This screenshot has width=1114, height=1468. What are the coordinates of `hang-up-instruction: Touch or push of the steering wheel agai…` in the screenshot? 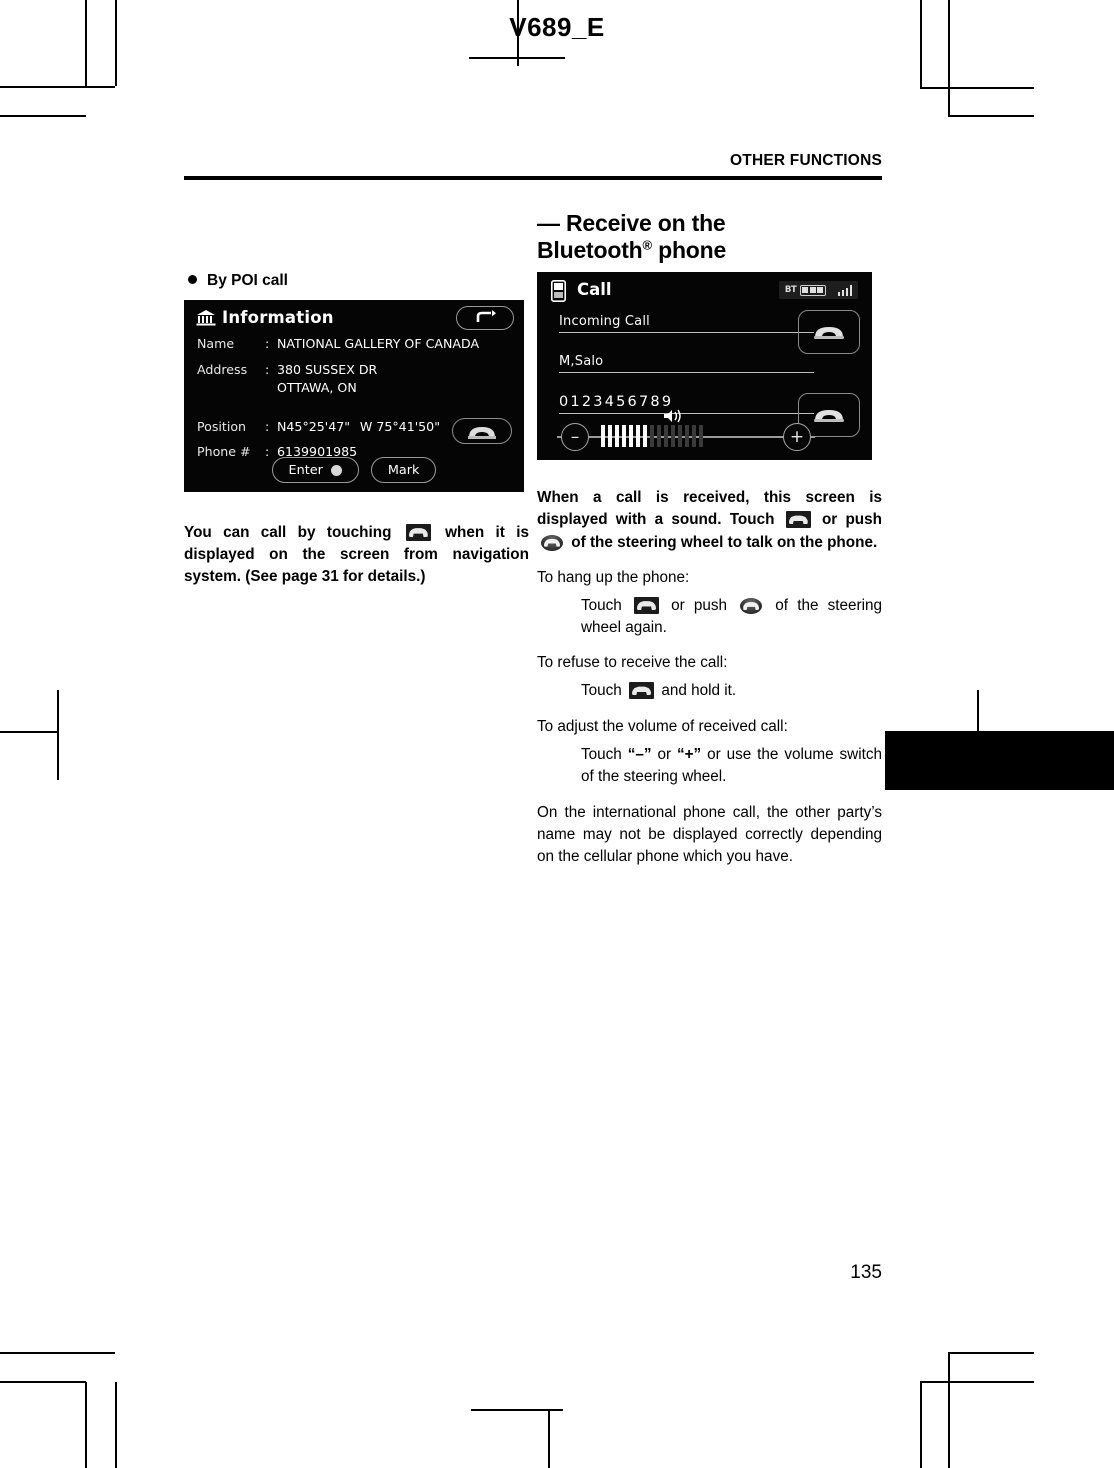 It's located at (731, 617).